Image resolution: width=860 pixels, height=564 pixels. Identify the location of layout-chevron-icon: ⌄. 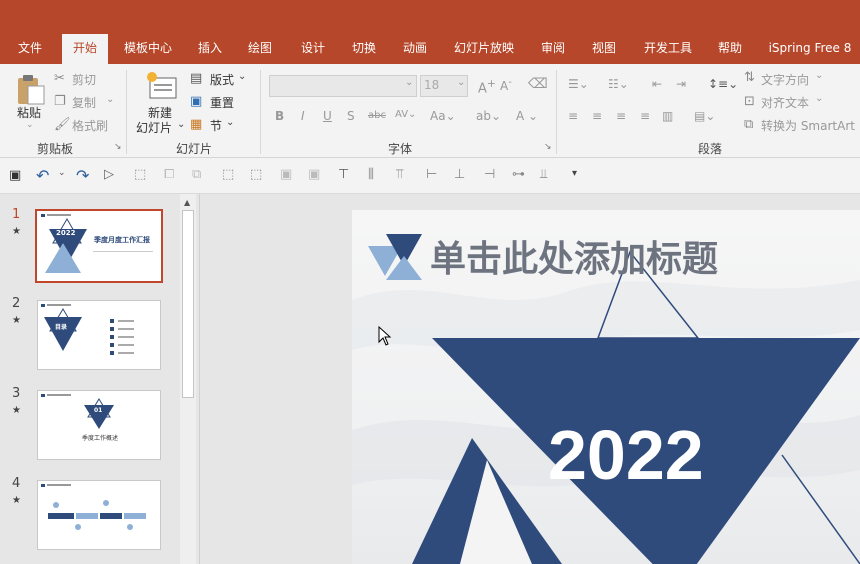
(242, 76).